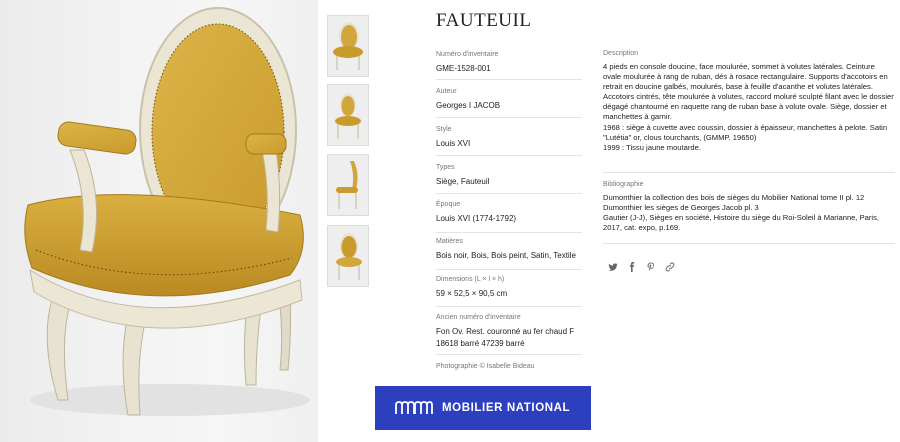  I want to click on description-label: Description, so click(621, 53).